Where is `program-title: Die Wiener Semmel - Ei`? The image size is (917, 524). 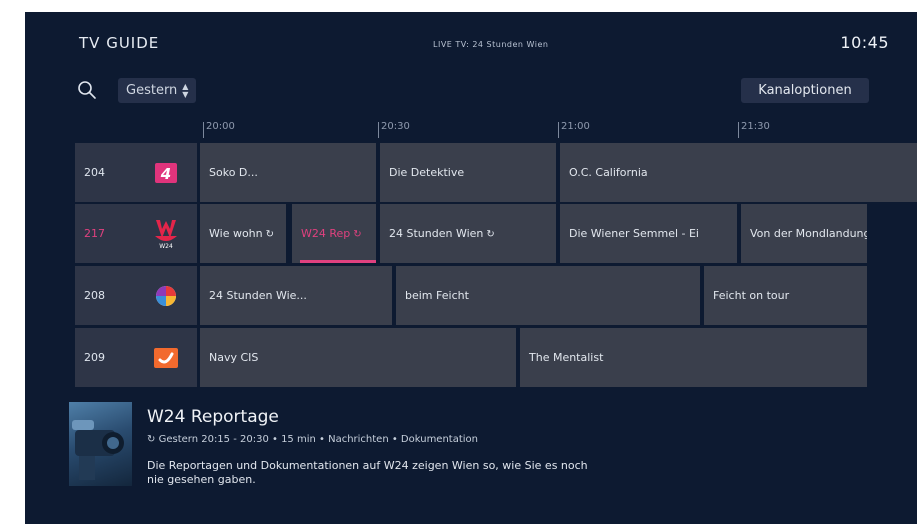
program-title: Die Wiener Semmel - Ei is located at coordinates (634, 233).